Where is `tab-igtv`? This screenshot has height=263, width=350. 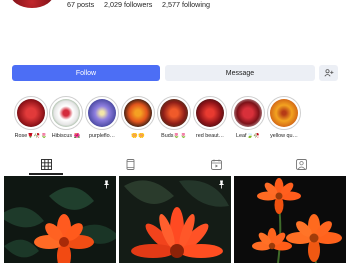 tab-igtv is located at coordinates (216, 164).